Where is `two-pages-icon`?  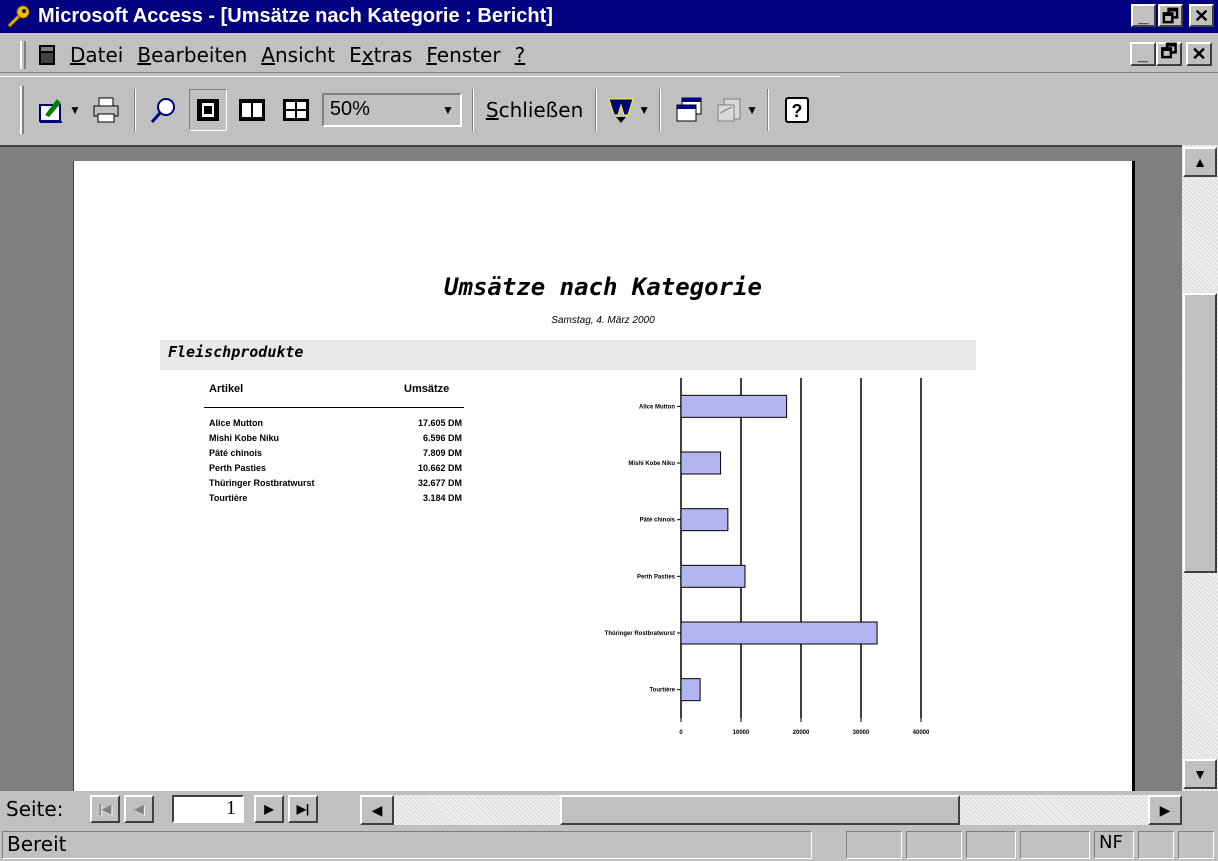 two-pages-icon is located at coordinates (251, 109).